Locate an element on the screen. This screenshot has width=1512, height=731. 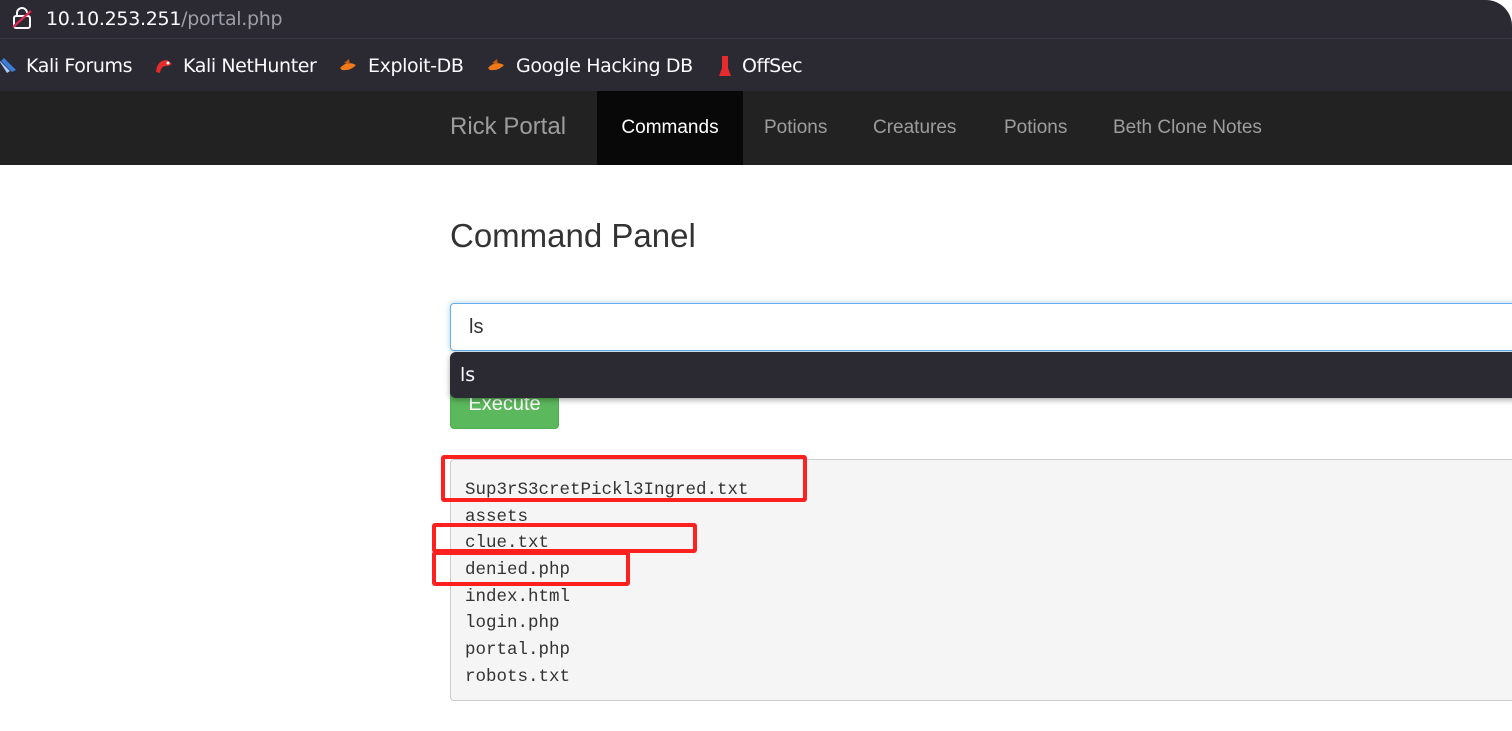
kali-nethunter-icon is located at coordinates (164, 66).